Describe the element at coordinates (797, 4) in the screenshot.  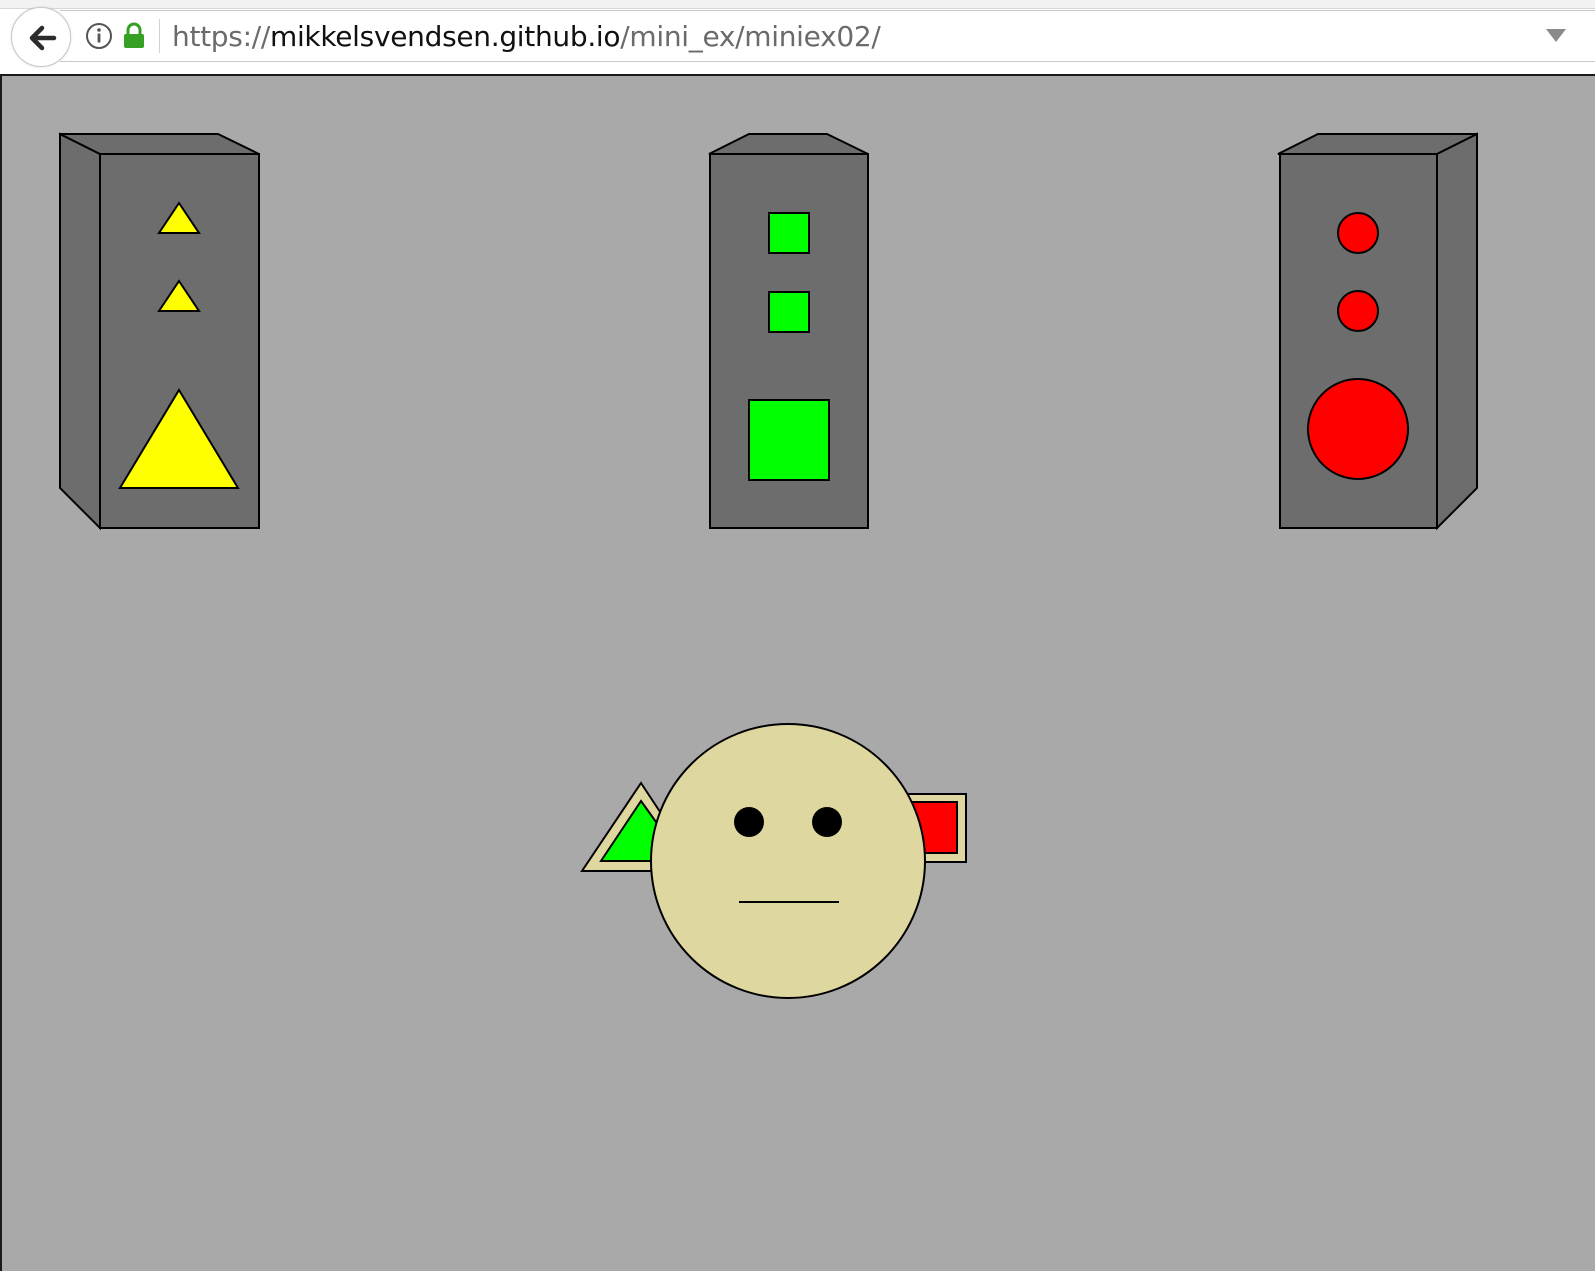
I see `toolbar-top-edge` at that location.